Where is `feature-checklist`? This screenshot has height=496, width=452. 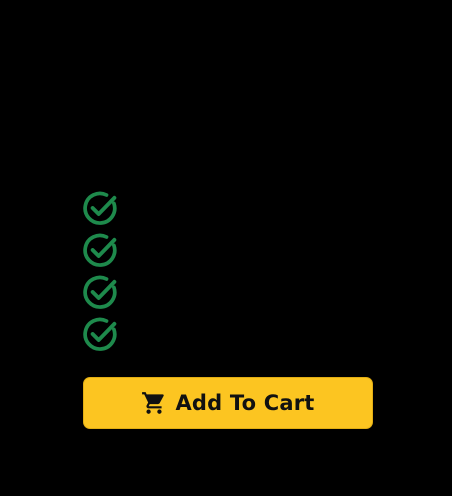
feature-checklist is located at coordinates (112, 274).